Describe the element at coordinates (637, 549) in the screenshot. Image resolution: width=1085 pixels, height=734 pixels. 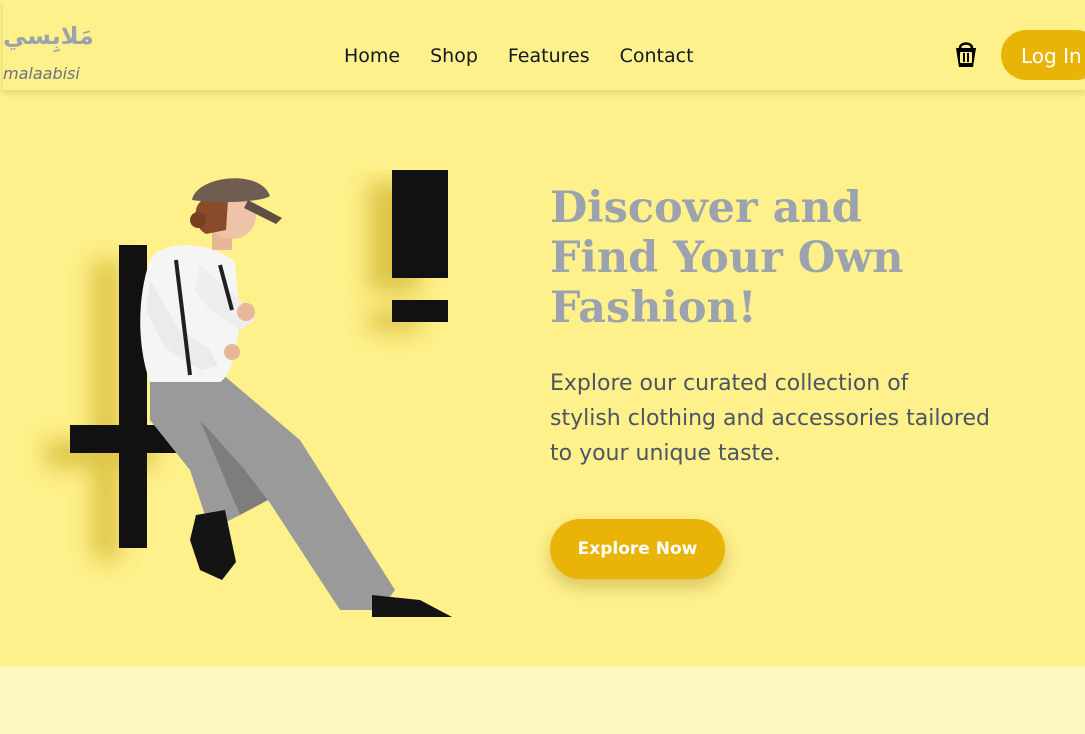
I see `explore-now-button: Explore Now` at that location.